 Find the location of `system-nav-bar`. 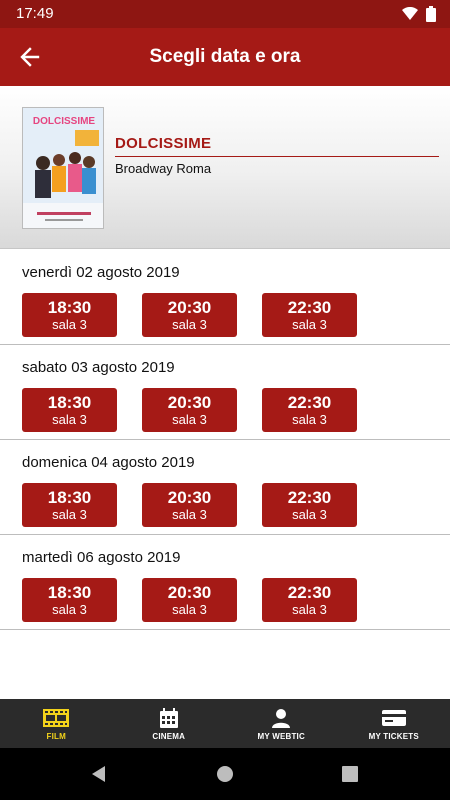

system-nav-bar is located at coordinates (225, 774).